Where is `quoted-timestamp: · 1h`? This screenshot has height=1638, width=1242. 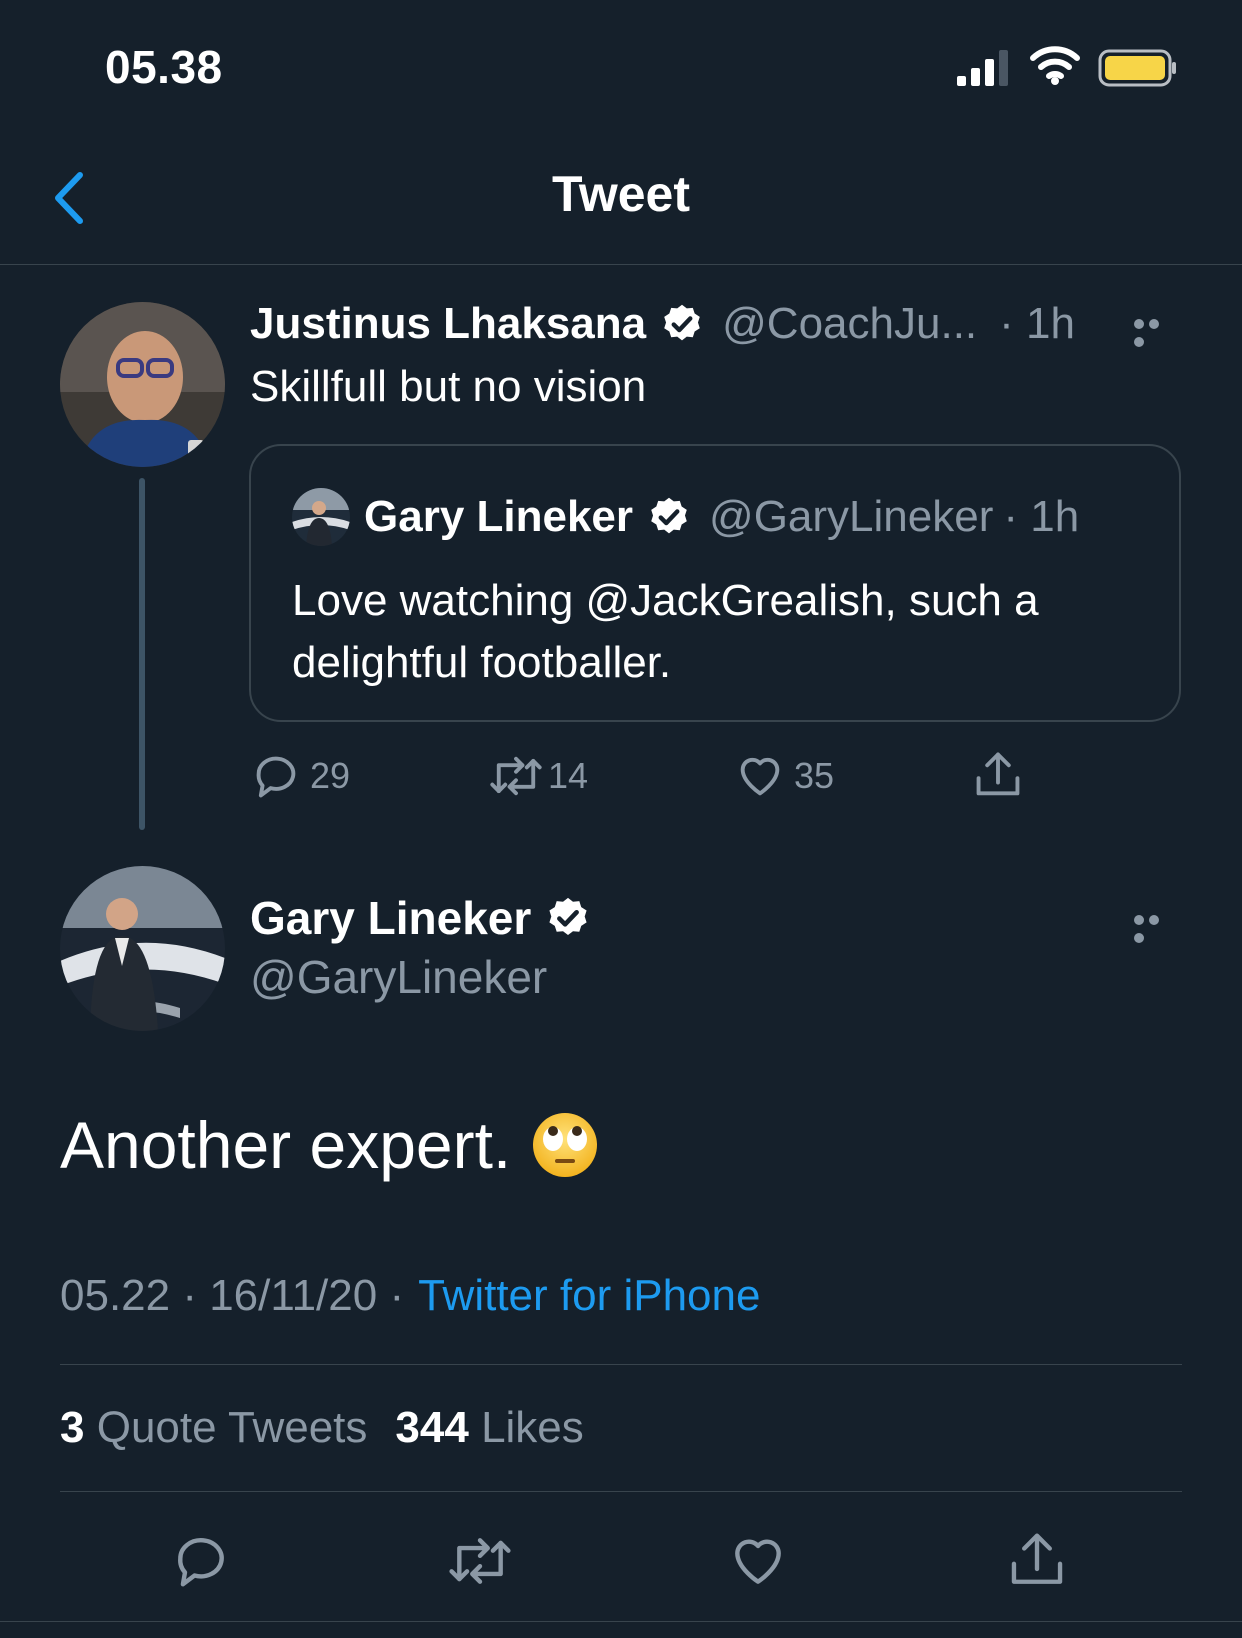 quoted-timestamp: · 1h is located at coordinates (1041, 516).